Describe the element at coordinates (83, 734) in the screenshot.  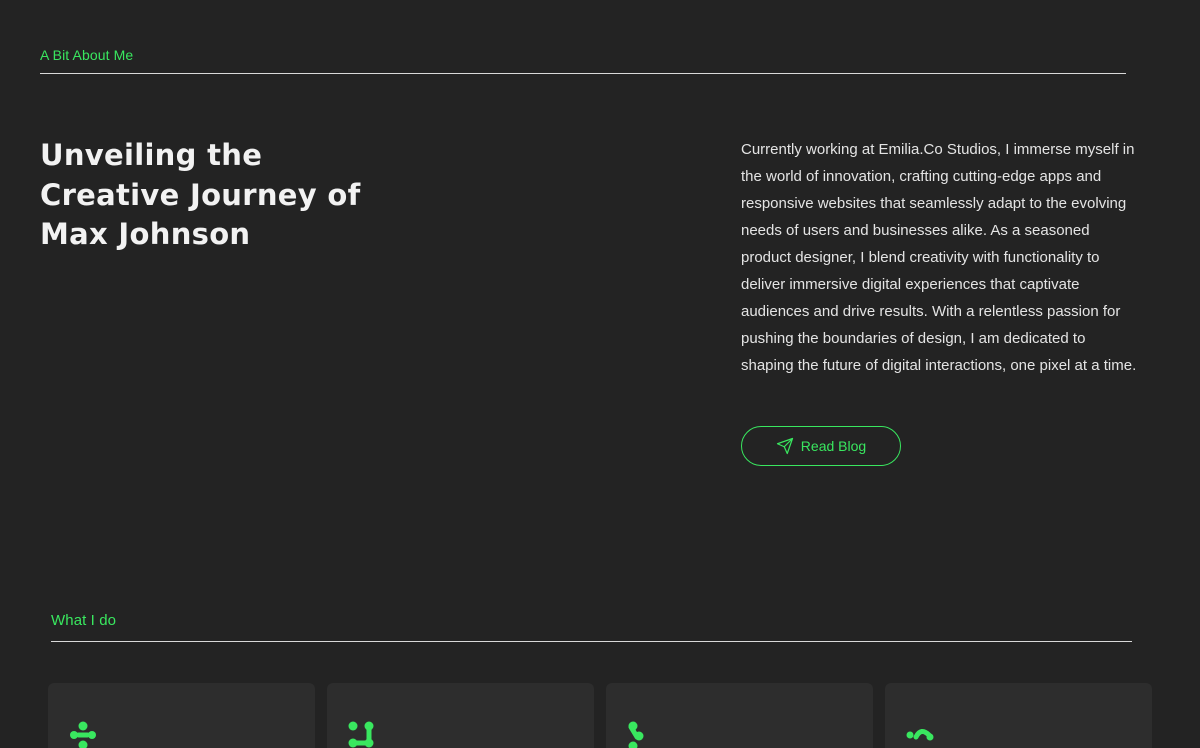
I see `molecule-cross-icon` at that location.